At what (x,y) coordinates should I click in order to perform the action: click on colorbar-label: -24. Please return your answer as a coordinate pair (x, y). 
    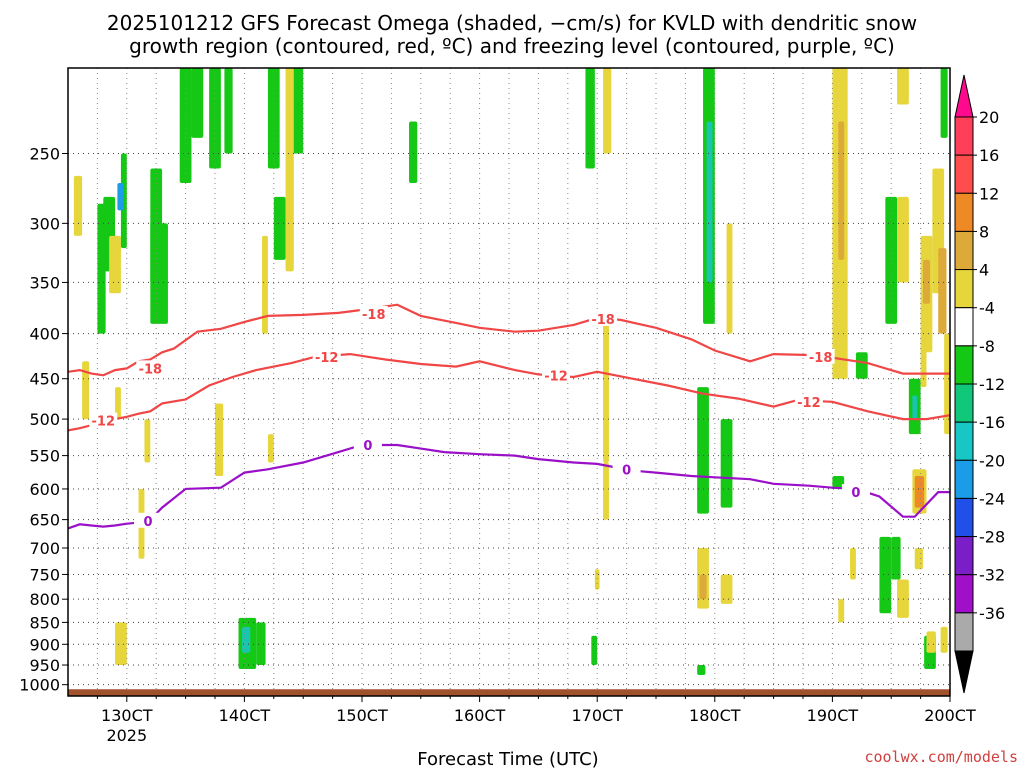
    Looking at the image, I should click on (992, 498).